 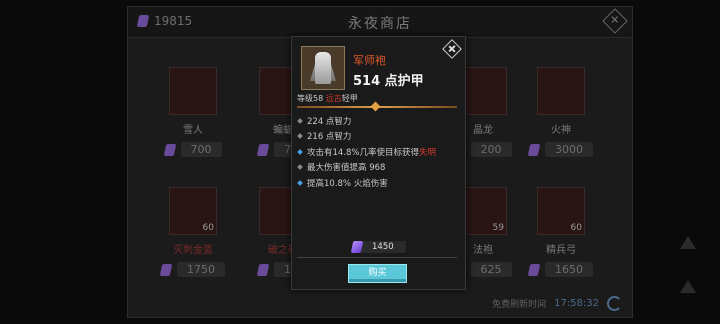 I want to click on shop-title: 永夜商店, so click(x=380, y=24).